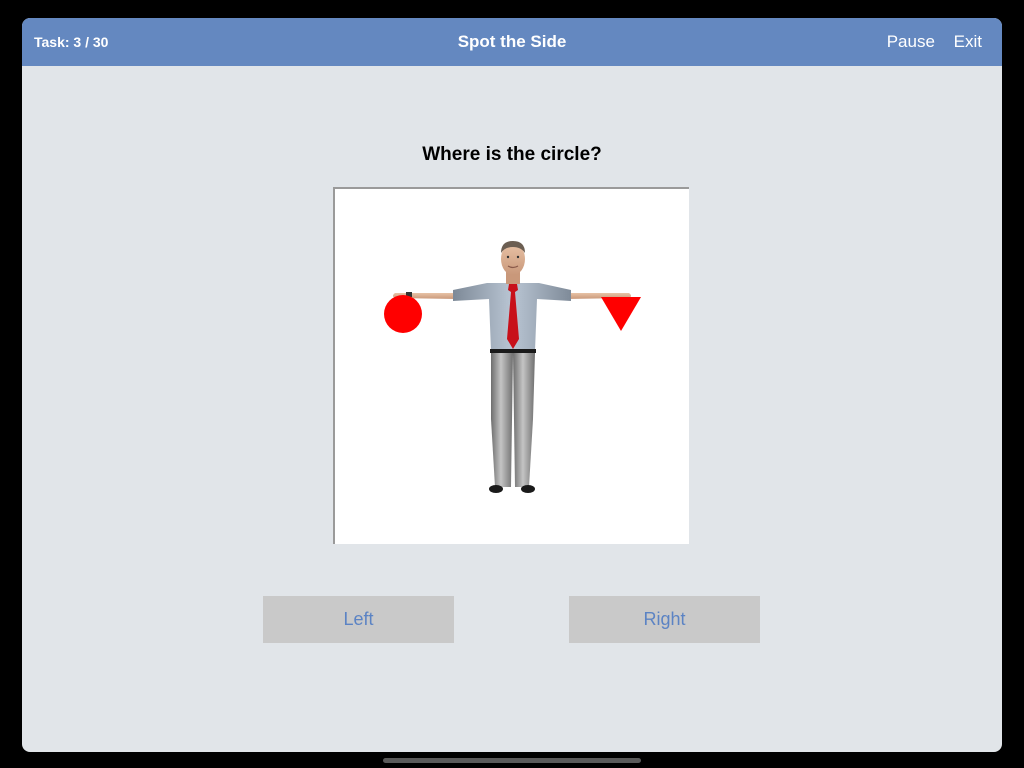 This screenshot has width=1024, height=768. I want to click on triangle-shape, so click(621, 314).